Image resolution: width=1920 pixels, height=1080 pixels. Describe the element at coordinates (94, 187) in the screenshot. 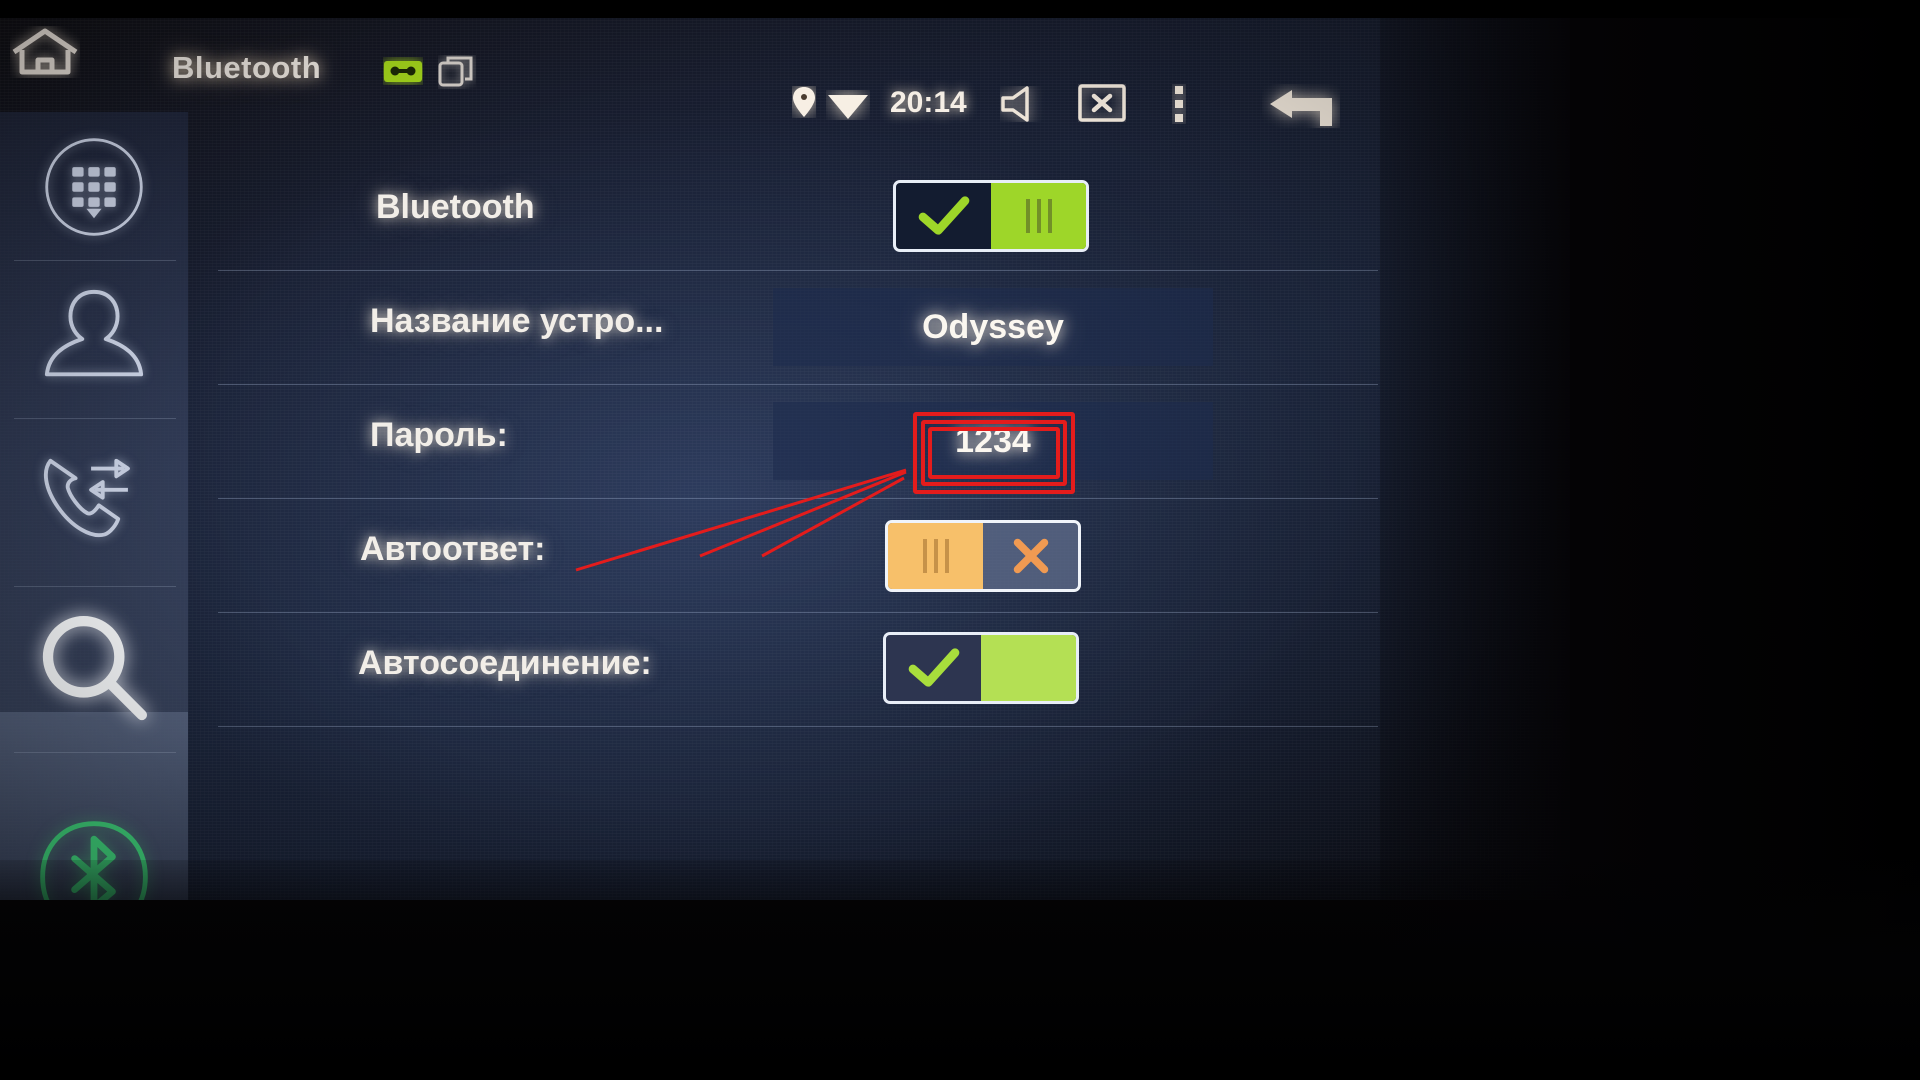

I see `sidebar-item-dialpad` at that location.